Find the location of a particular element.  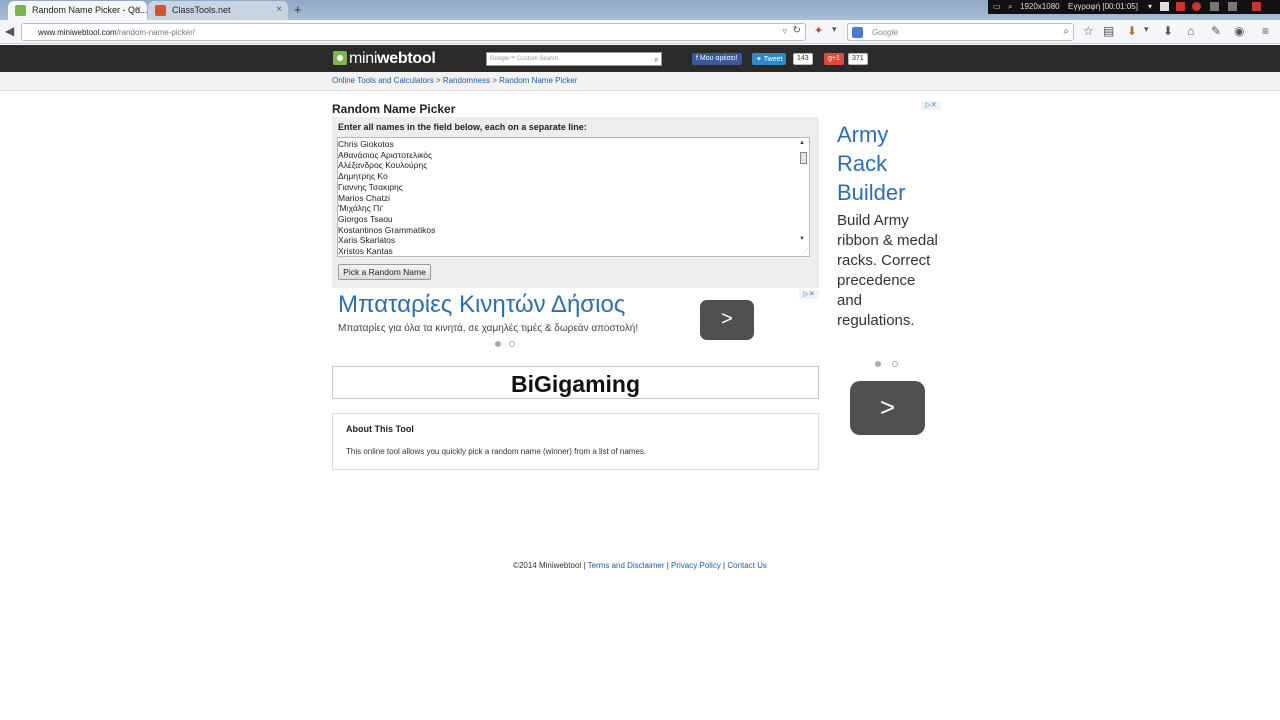

breadcrumb-link-random-name-picker: Random Name Picker is located at coordinates (538, 80).